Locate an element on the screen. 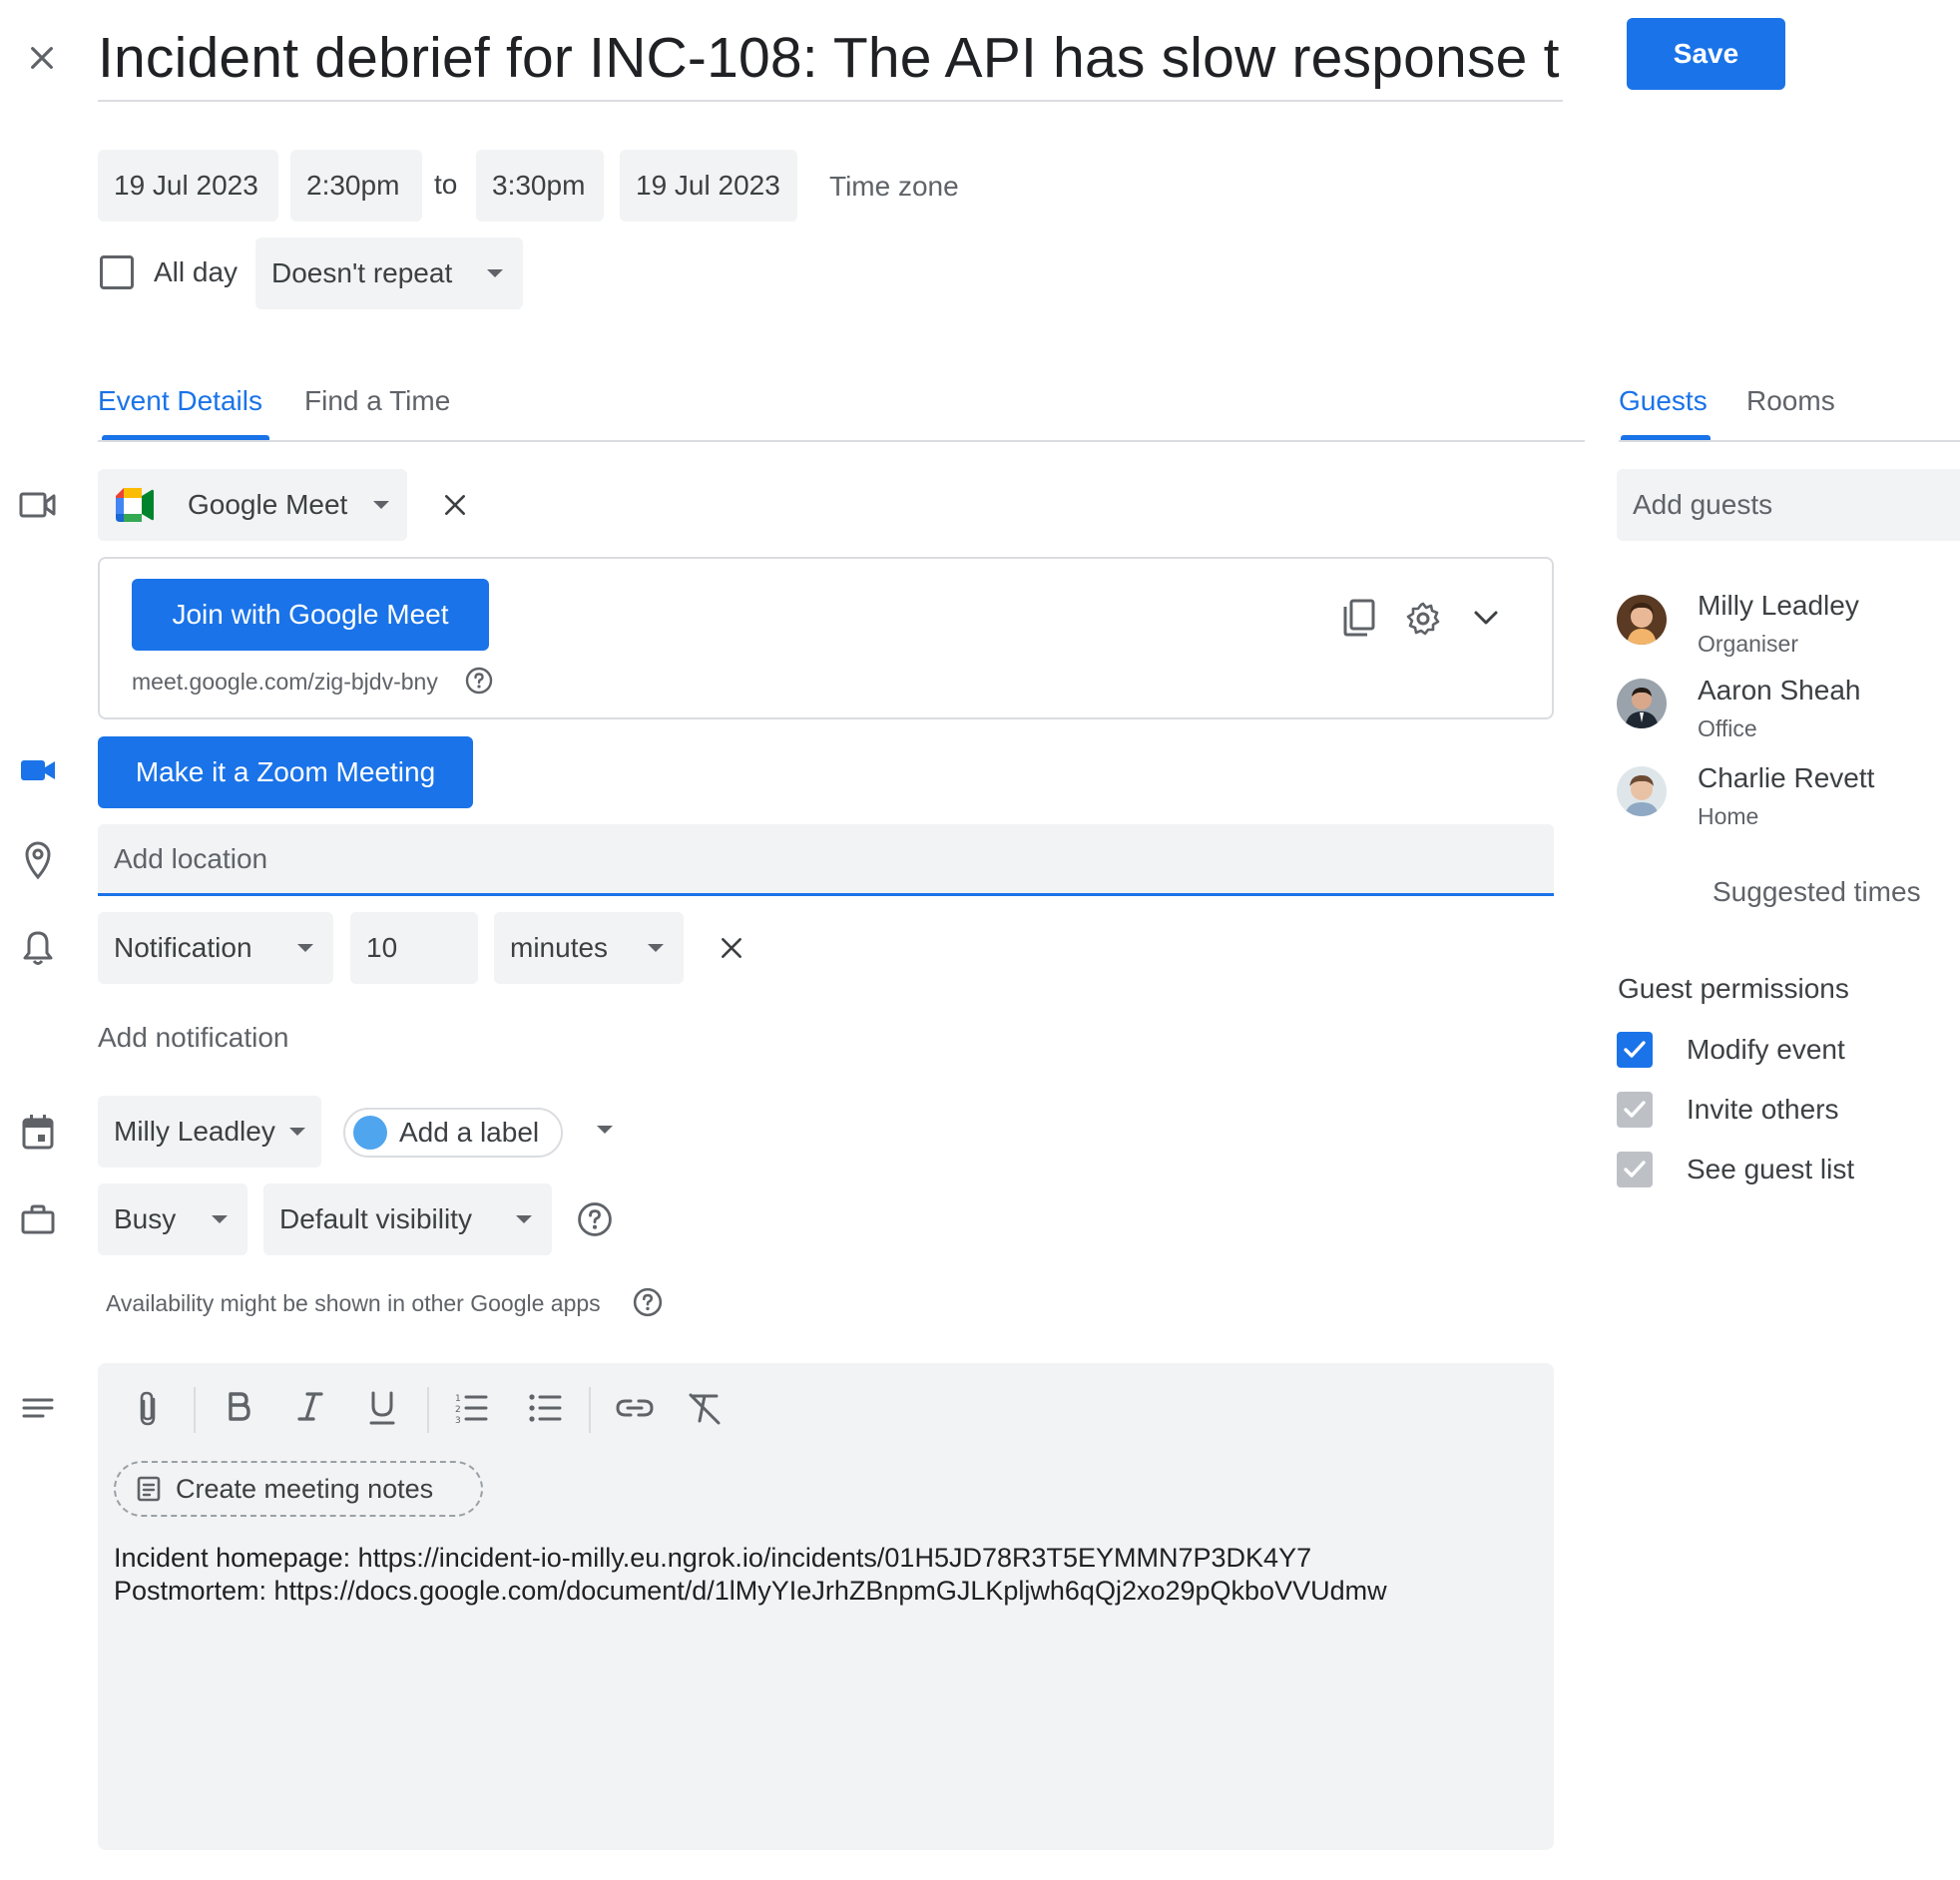  bulleted-list-icon is located at coordinates (545, 1408).